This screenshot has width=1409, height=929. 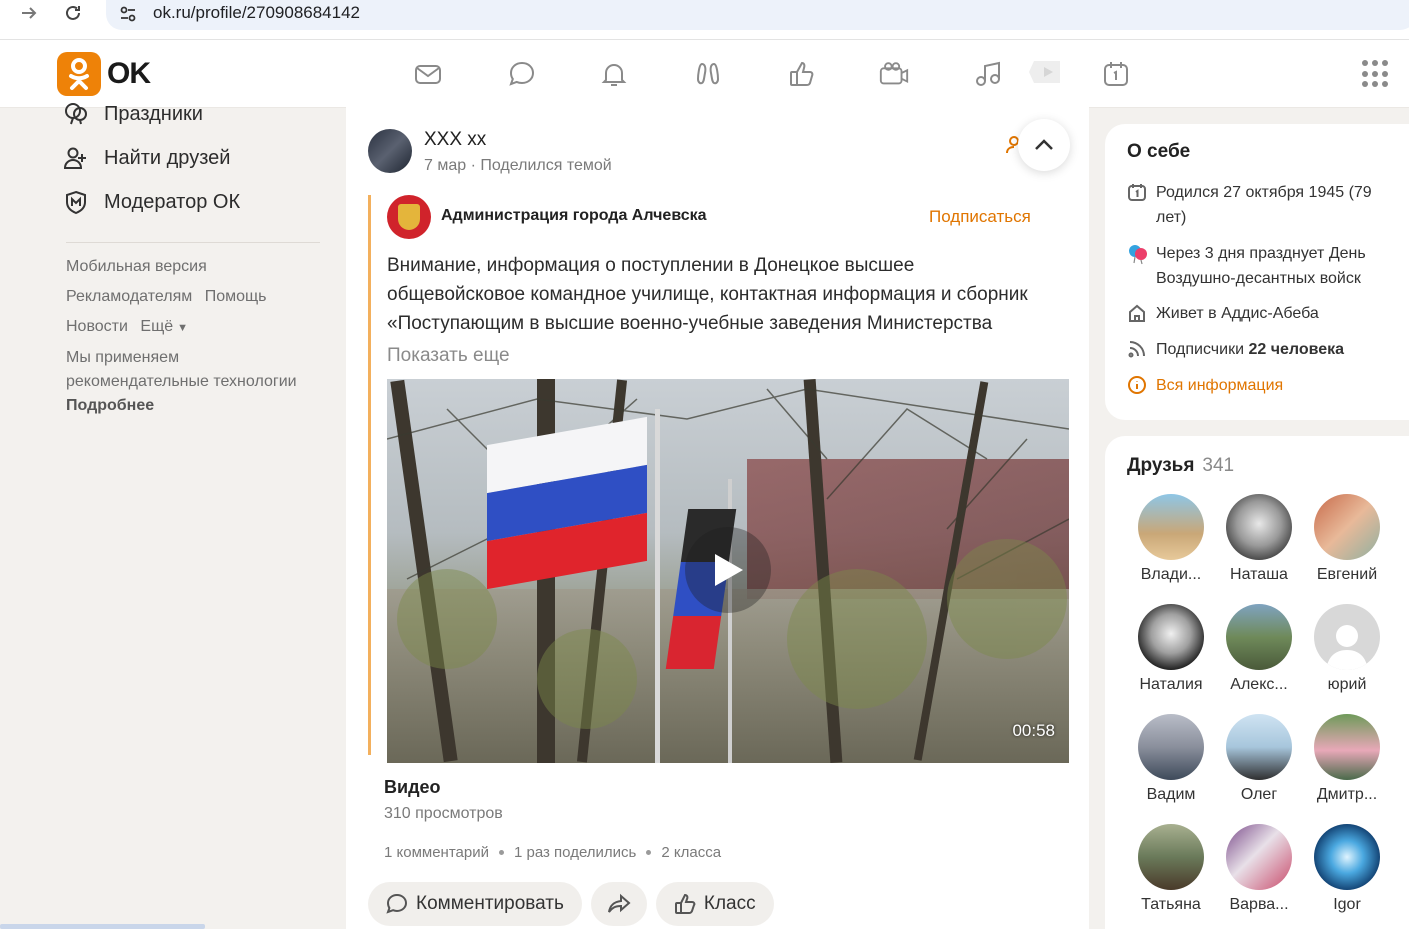 I want to click on messages-icon, so click(x=428, y=74).